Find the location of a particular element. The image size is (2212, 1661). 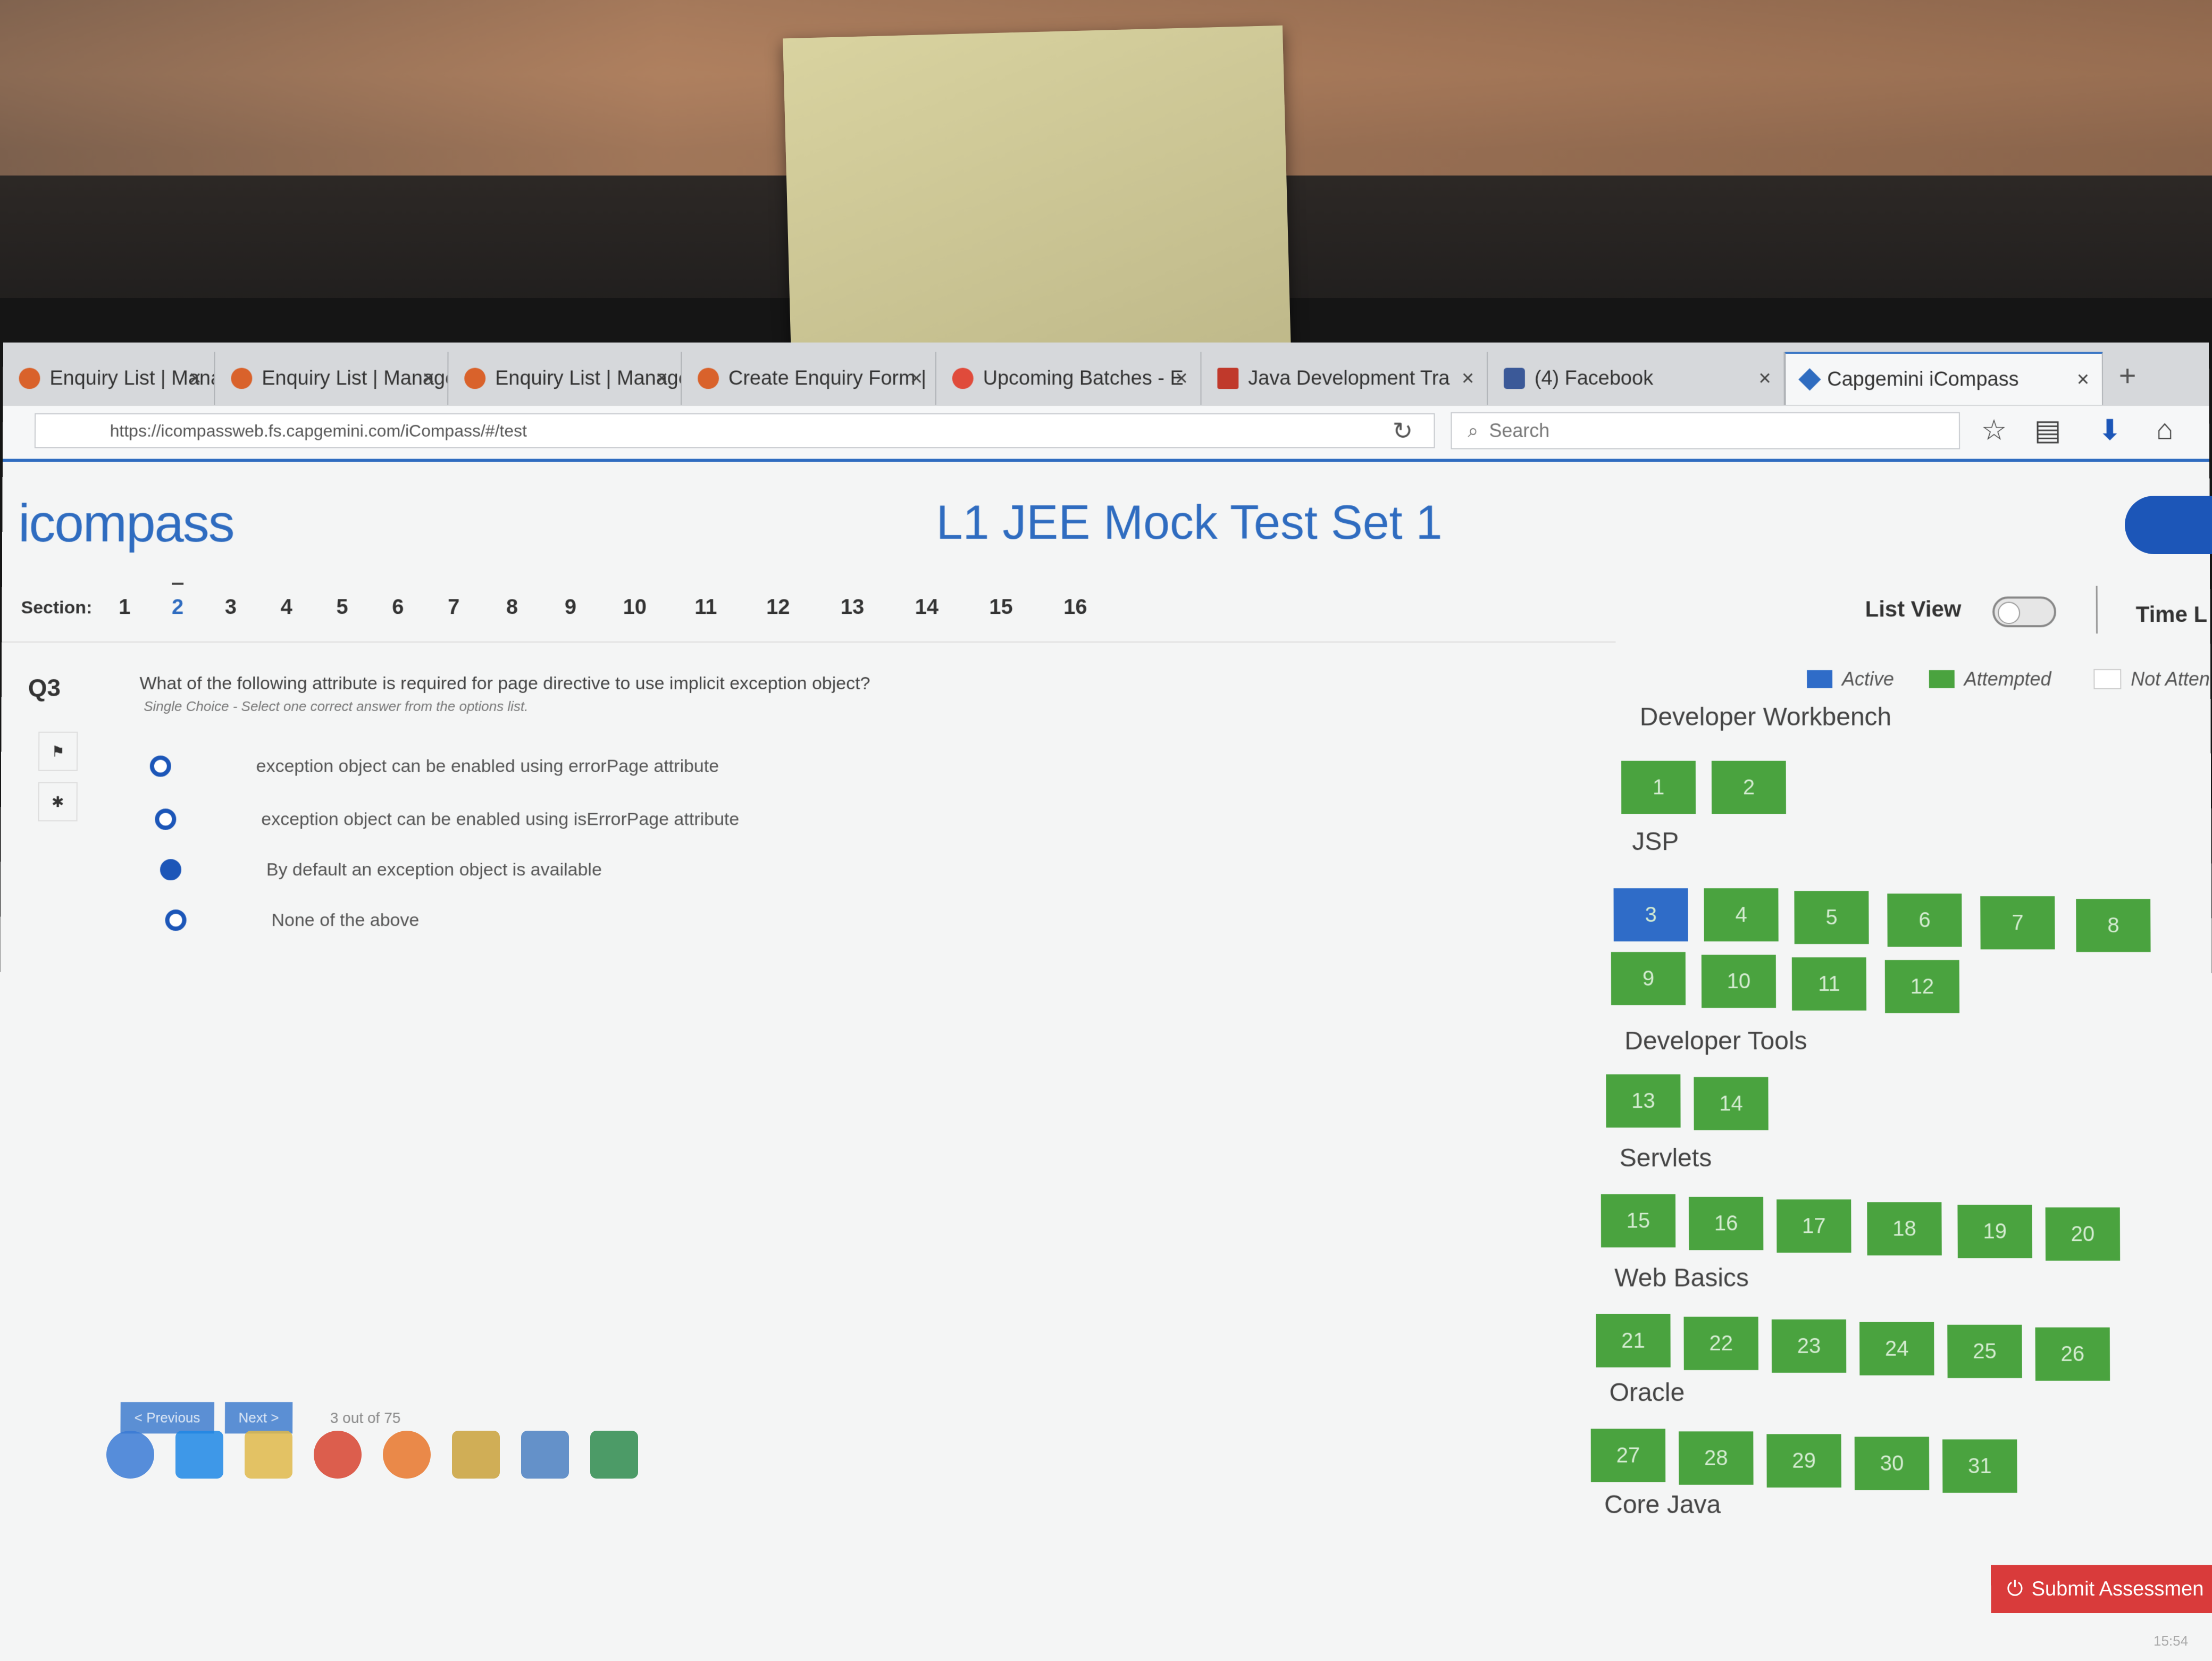

tab-label: Capgemini iCompass is located at coordinates (1922, 380).